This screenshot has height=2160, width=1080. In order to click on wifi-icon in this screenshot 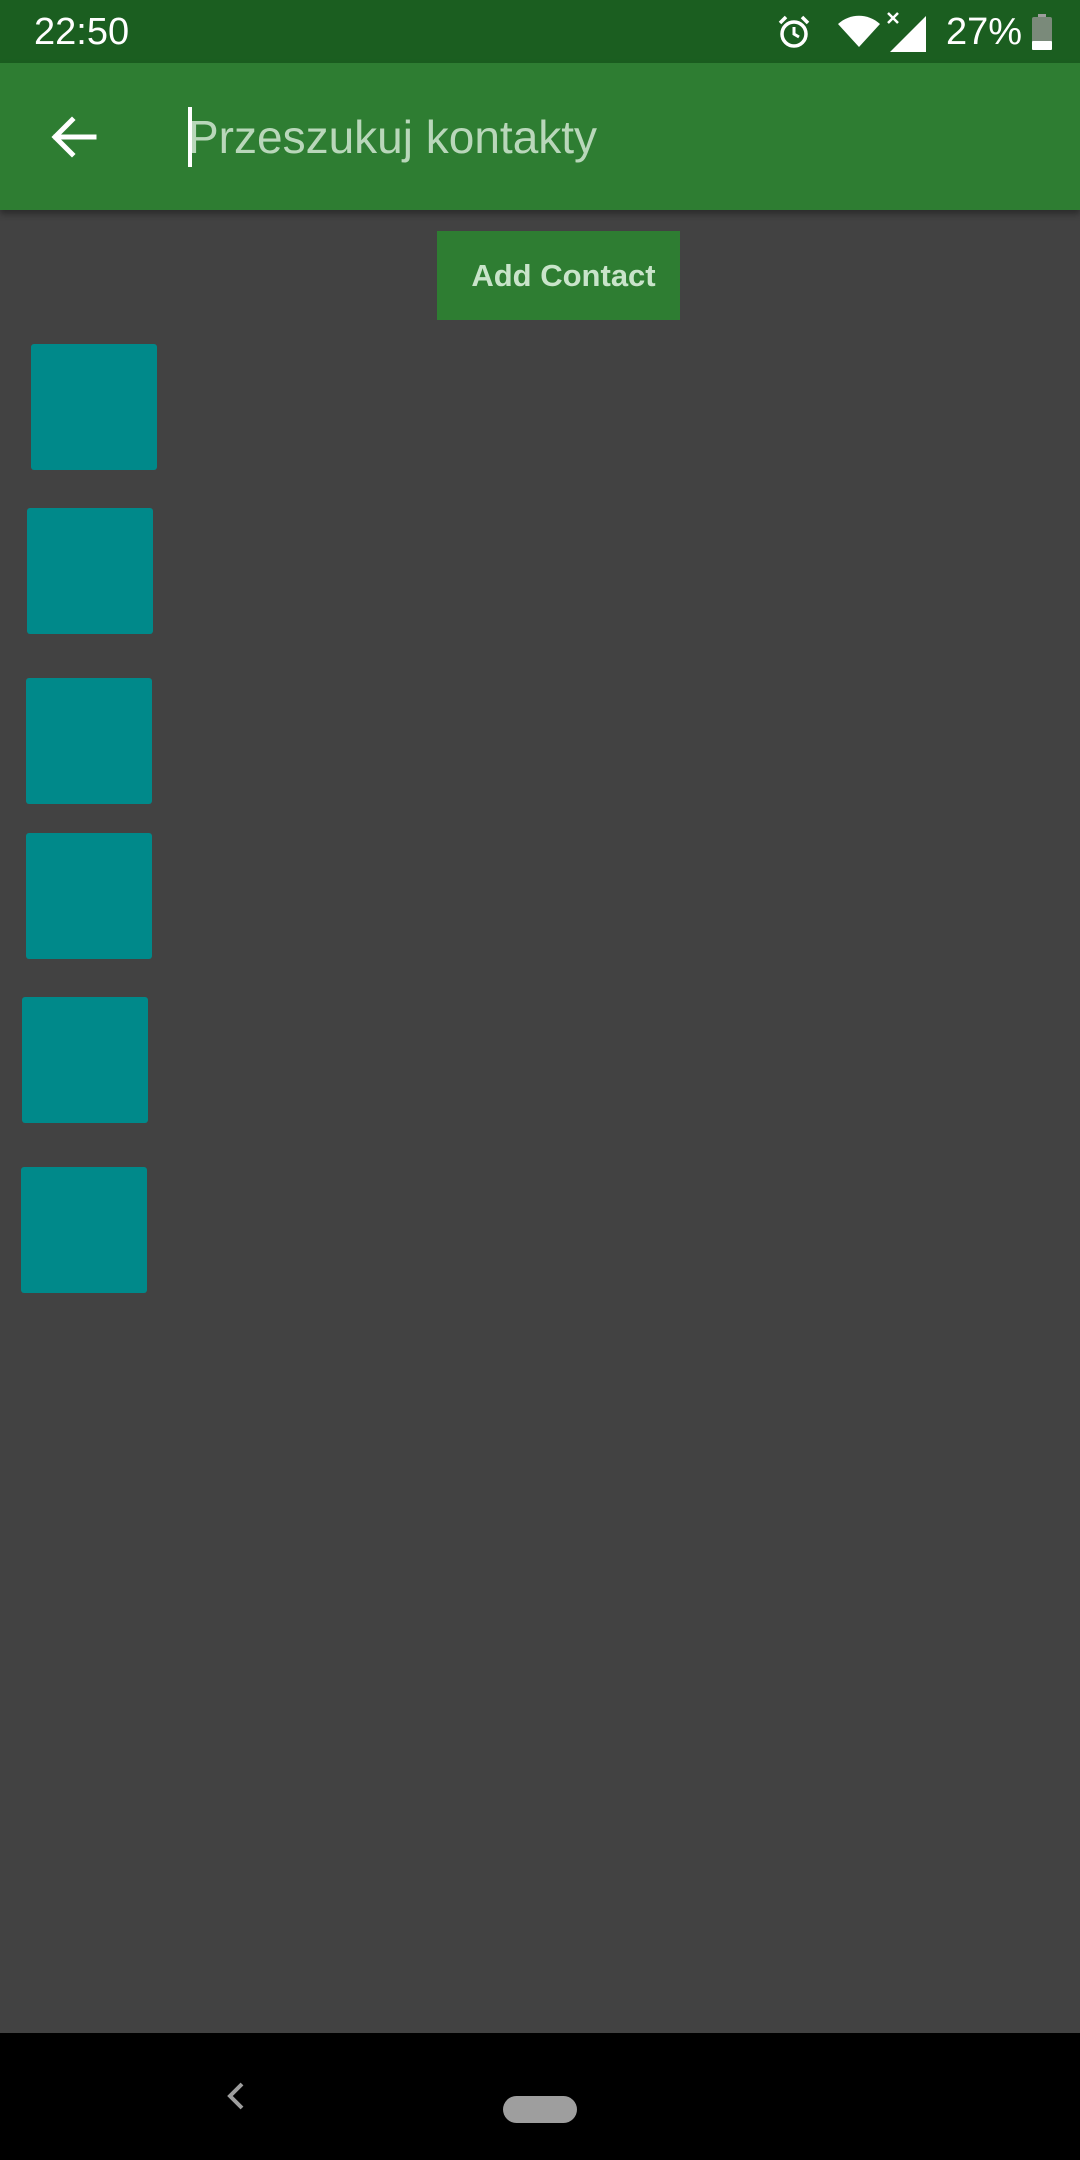, I will do `click(858, 32)`.